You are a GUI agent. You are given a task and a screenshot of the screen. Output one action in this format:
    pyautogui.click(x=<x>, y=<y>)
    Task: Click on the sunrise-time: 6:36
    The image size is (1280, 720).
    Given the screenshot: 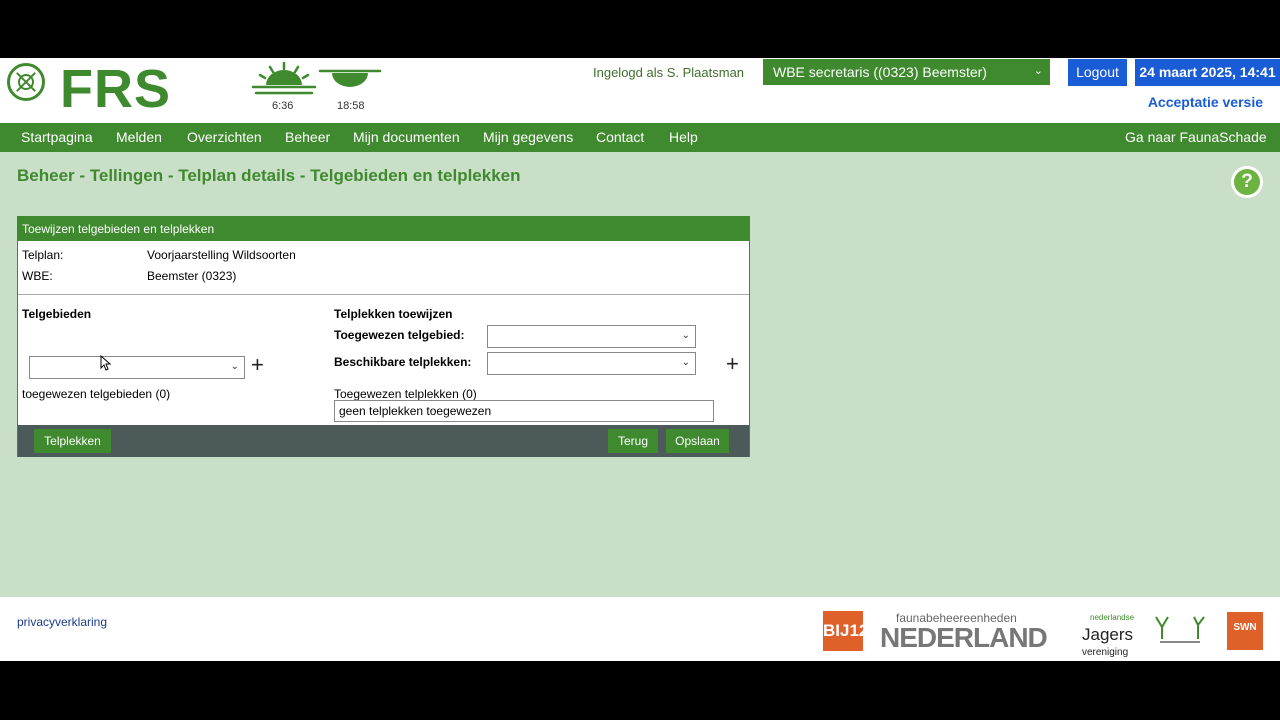 What is the action you would take?
    pyautogui.click(x=283, y=106)
    